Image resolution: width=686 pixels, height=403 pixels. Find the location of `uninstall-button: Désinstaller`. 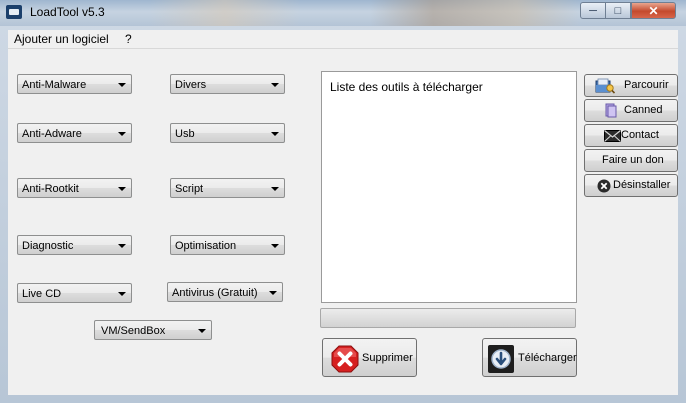

uninstall-button: Désinstaller is located at coordinates (631, 185).